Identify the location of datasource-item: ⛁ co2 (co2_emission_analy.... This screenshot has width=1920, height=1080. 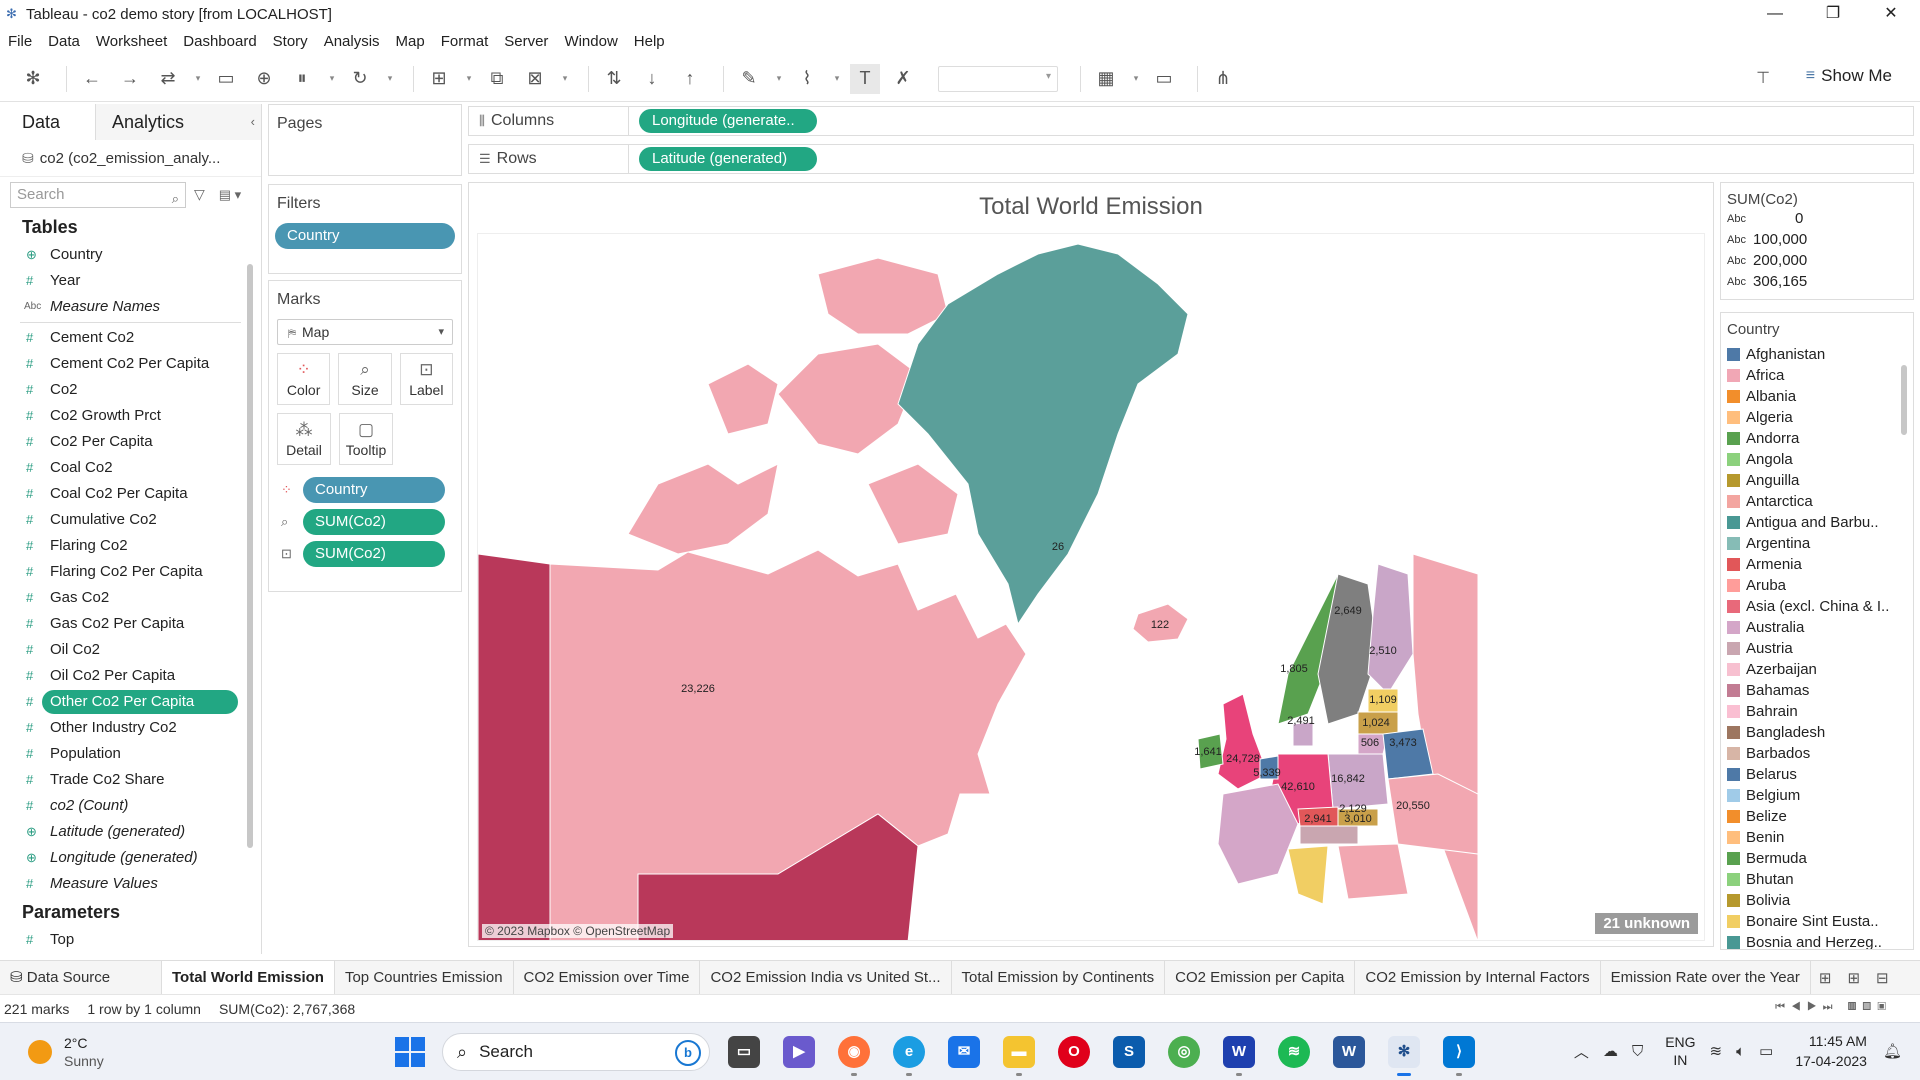
(130, 158).